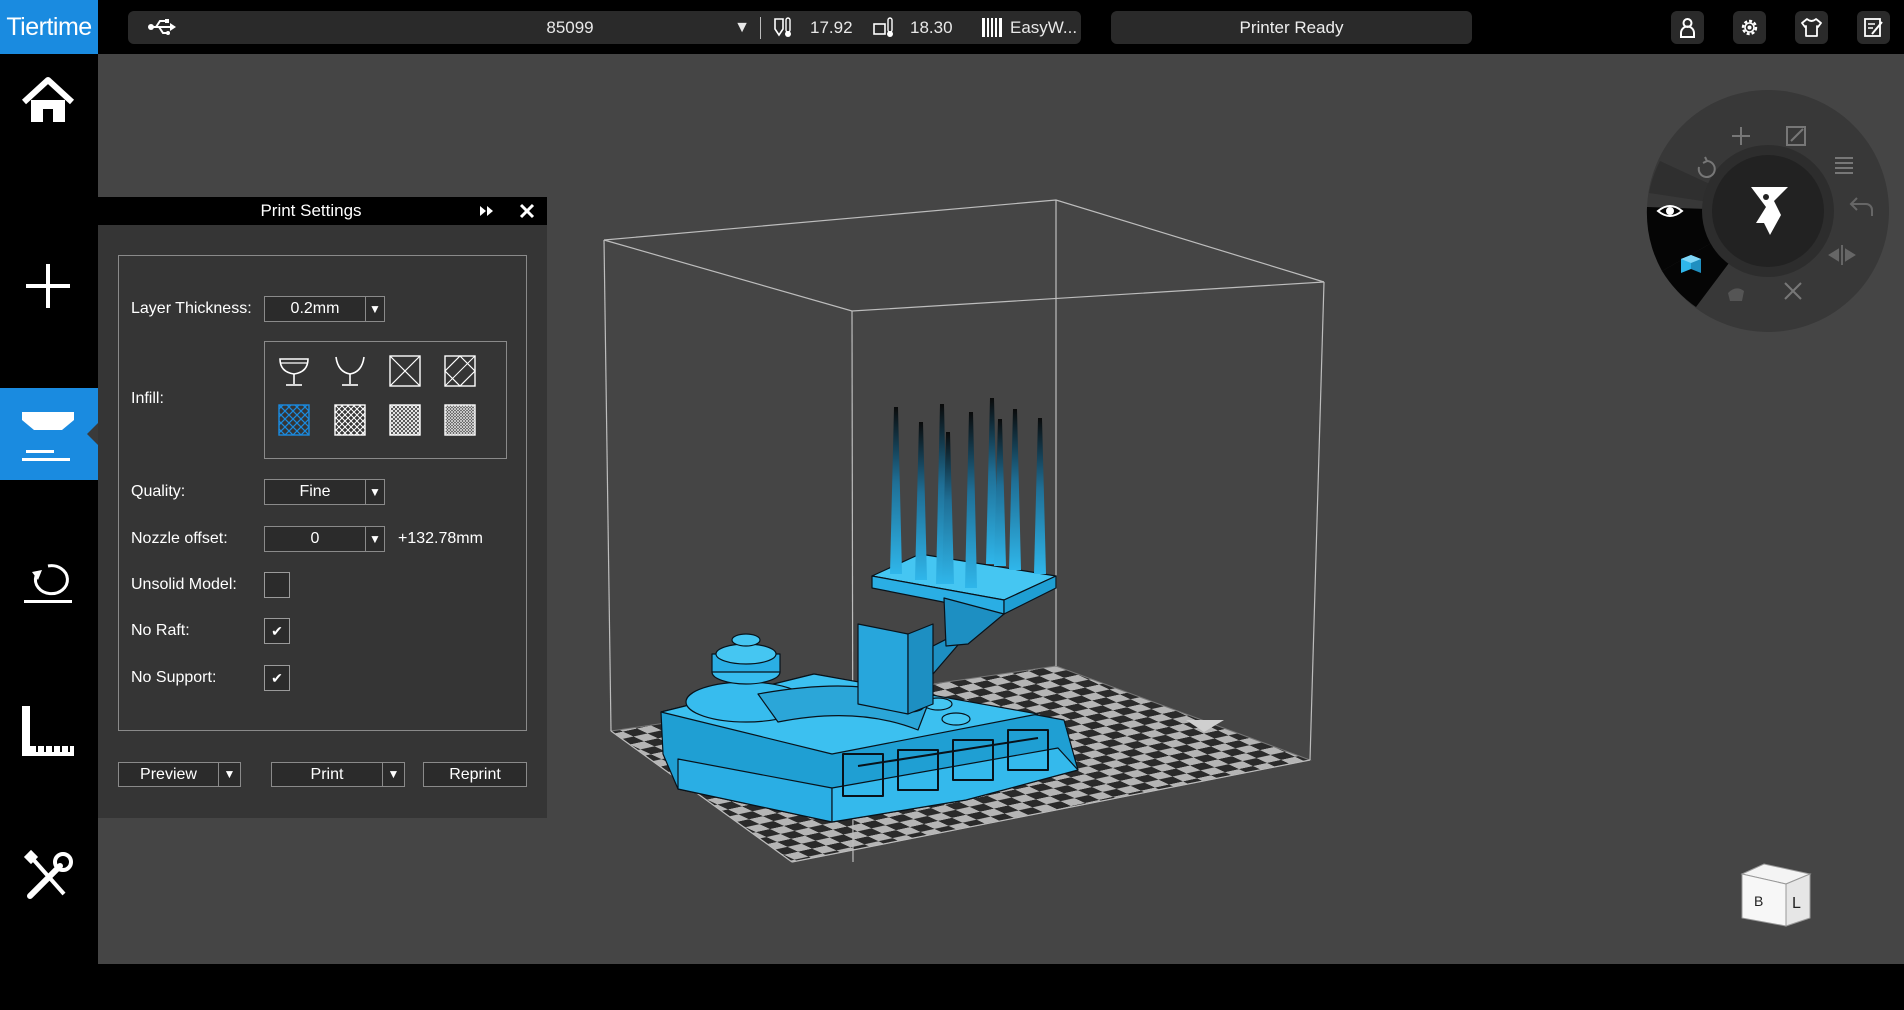 The image size is (1904, 1010). I want to click on infill-dense-cross-option, so click(405, 420).